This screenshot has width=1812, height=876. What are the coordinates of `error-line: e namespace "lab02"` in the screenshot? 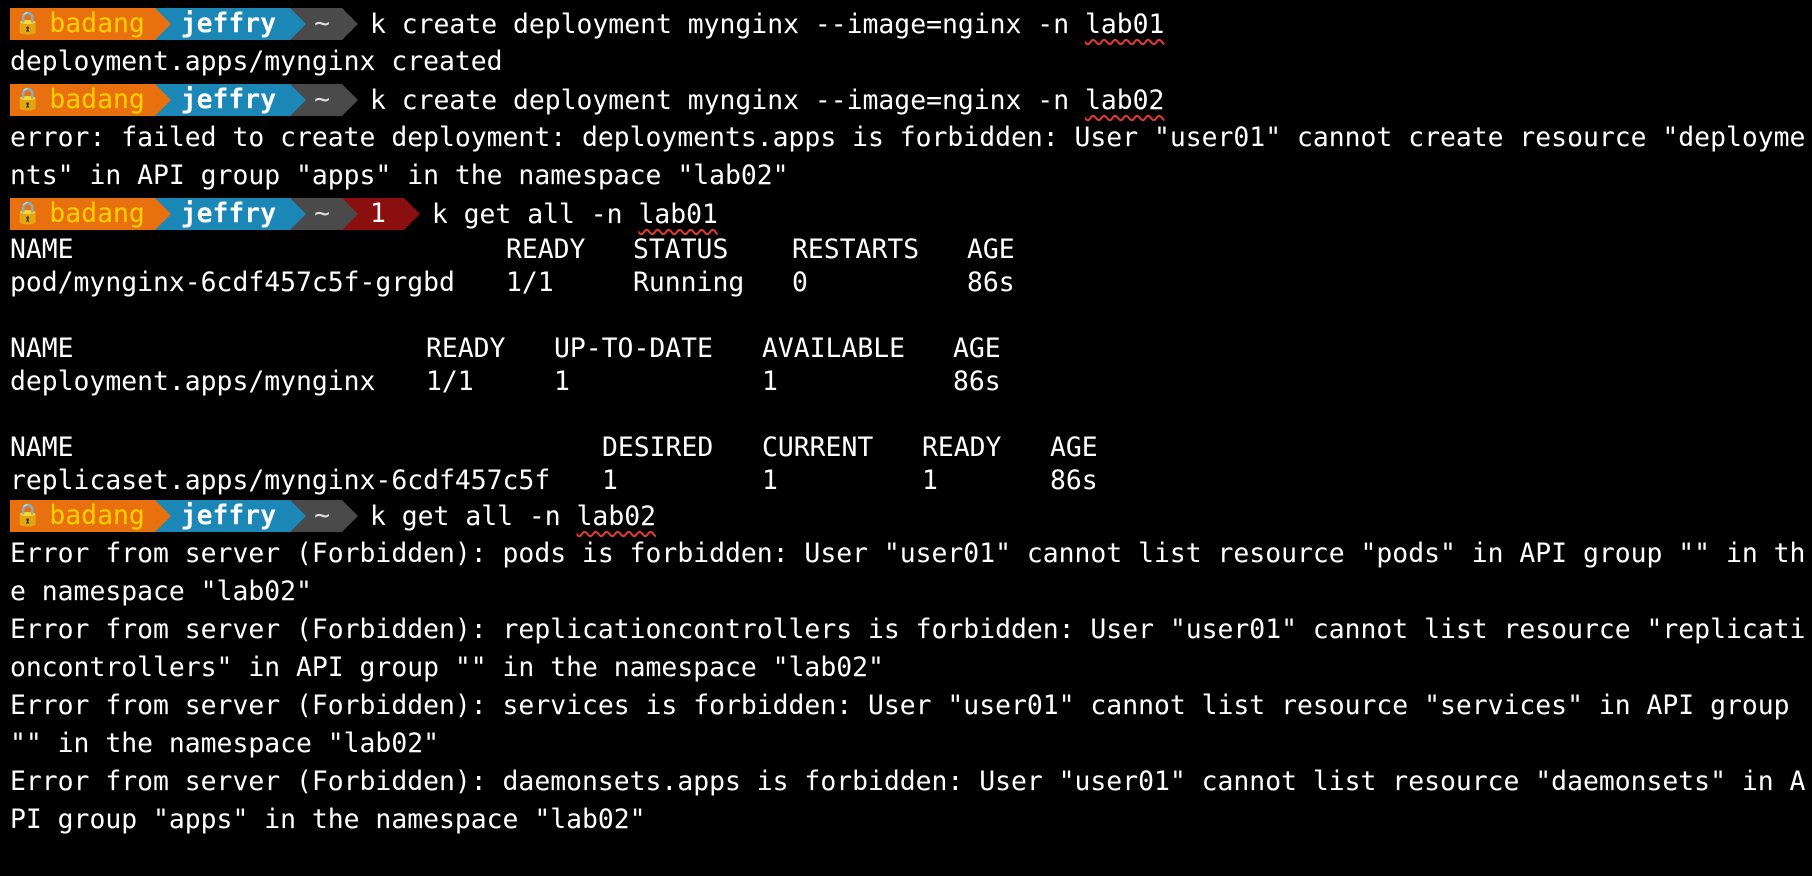 It's located at (161, 591).